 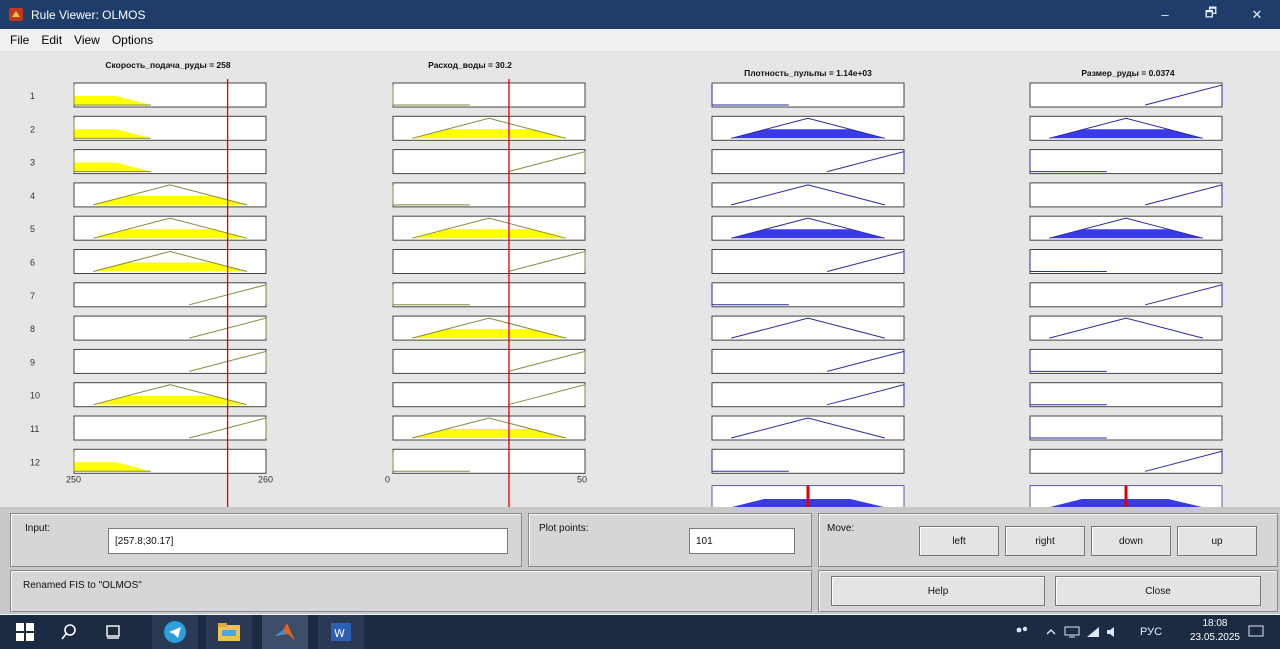 What do you see at coordinates (1131, 541) in the screenshot?
I see `move-down-button: down` at bounding box center [1131, 541].